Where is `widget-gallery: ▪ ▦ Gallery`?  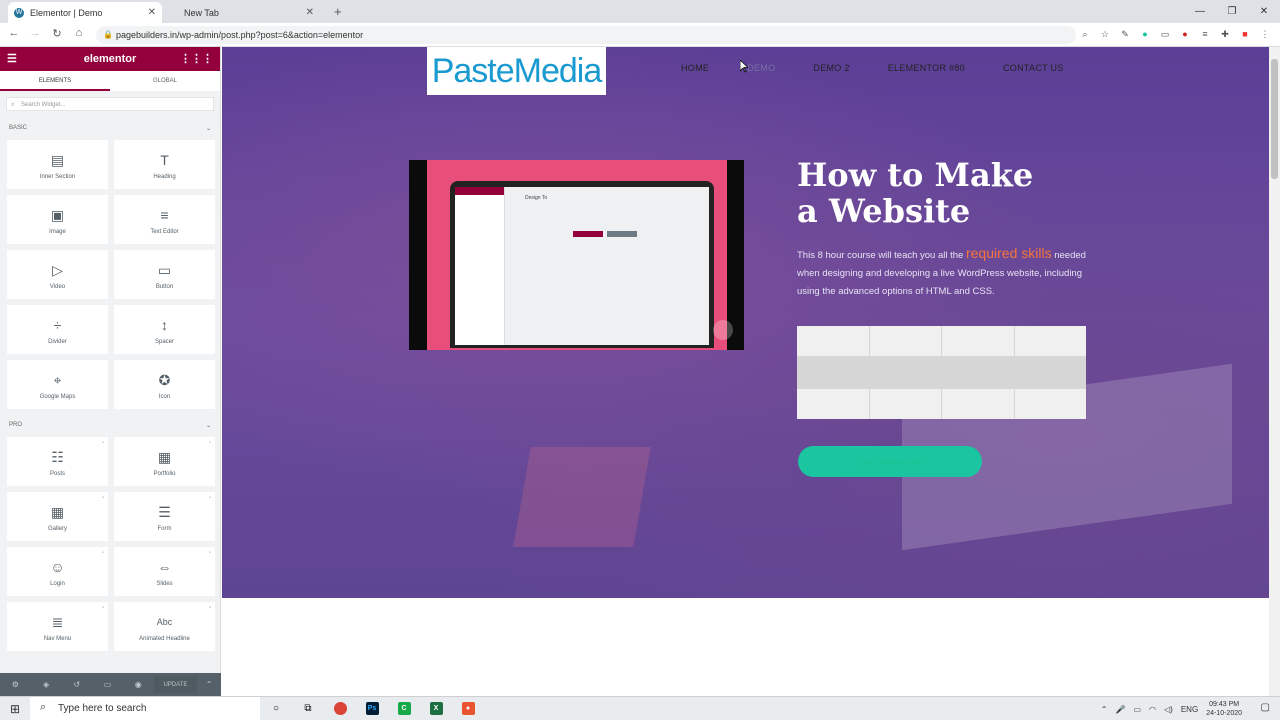
widget-gallery: ▪ ▦ Gallery is located at coordinates (57, 516).